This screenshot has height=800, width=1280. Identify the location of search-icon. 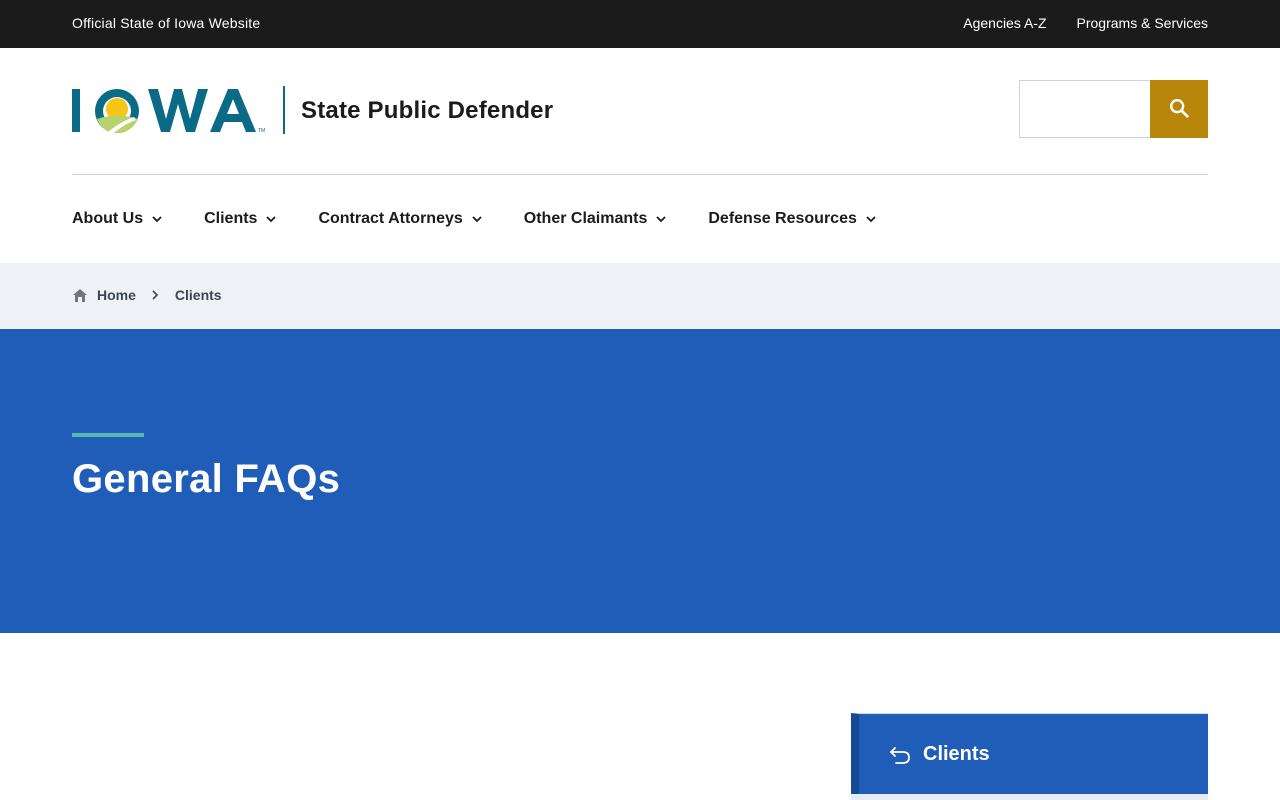
(1179, 109).